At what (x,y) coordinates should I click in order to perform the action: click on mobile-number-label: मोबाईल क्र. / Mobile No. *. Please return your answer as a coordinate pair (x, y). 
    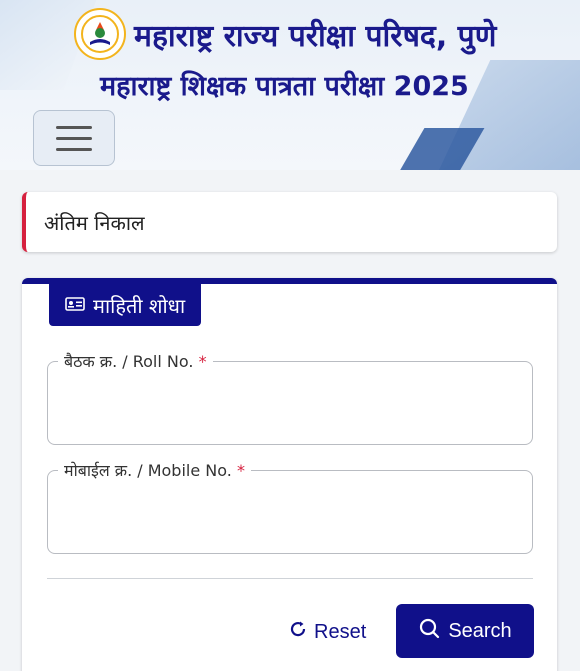
    Looking at the image, I should click on (154, 470).